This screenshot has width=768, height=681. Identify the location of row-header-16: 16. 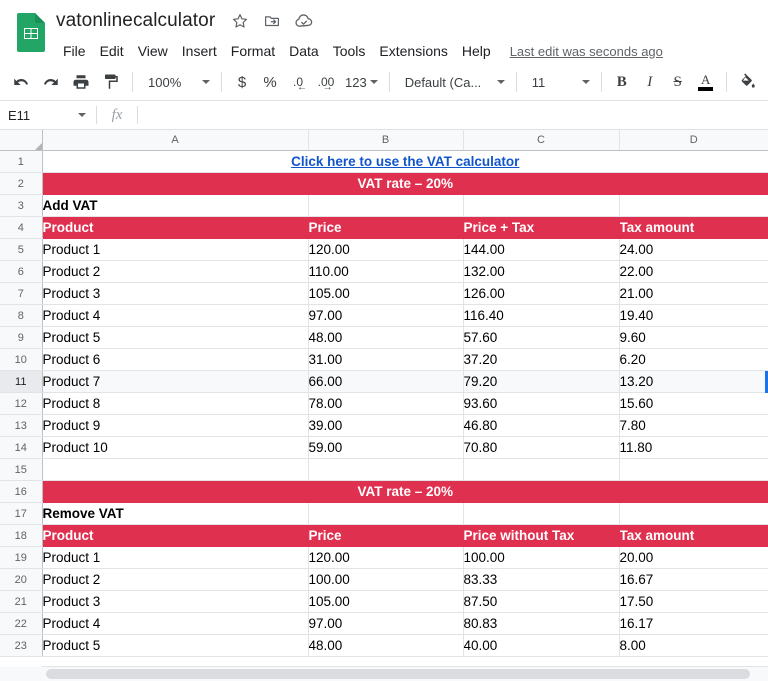
(21, 491).